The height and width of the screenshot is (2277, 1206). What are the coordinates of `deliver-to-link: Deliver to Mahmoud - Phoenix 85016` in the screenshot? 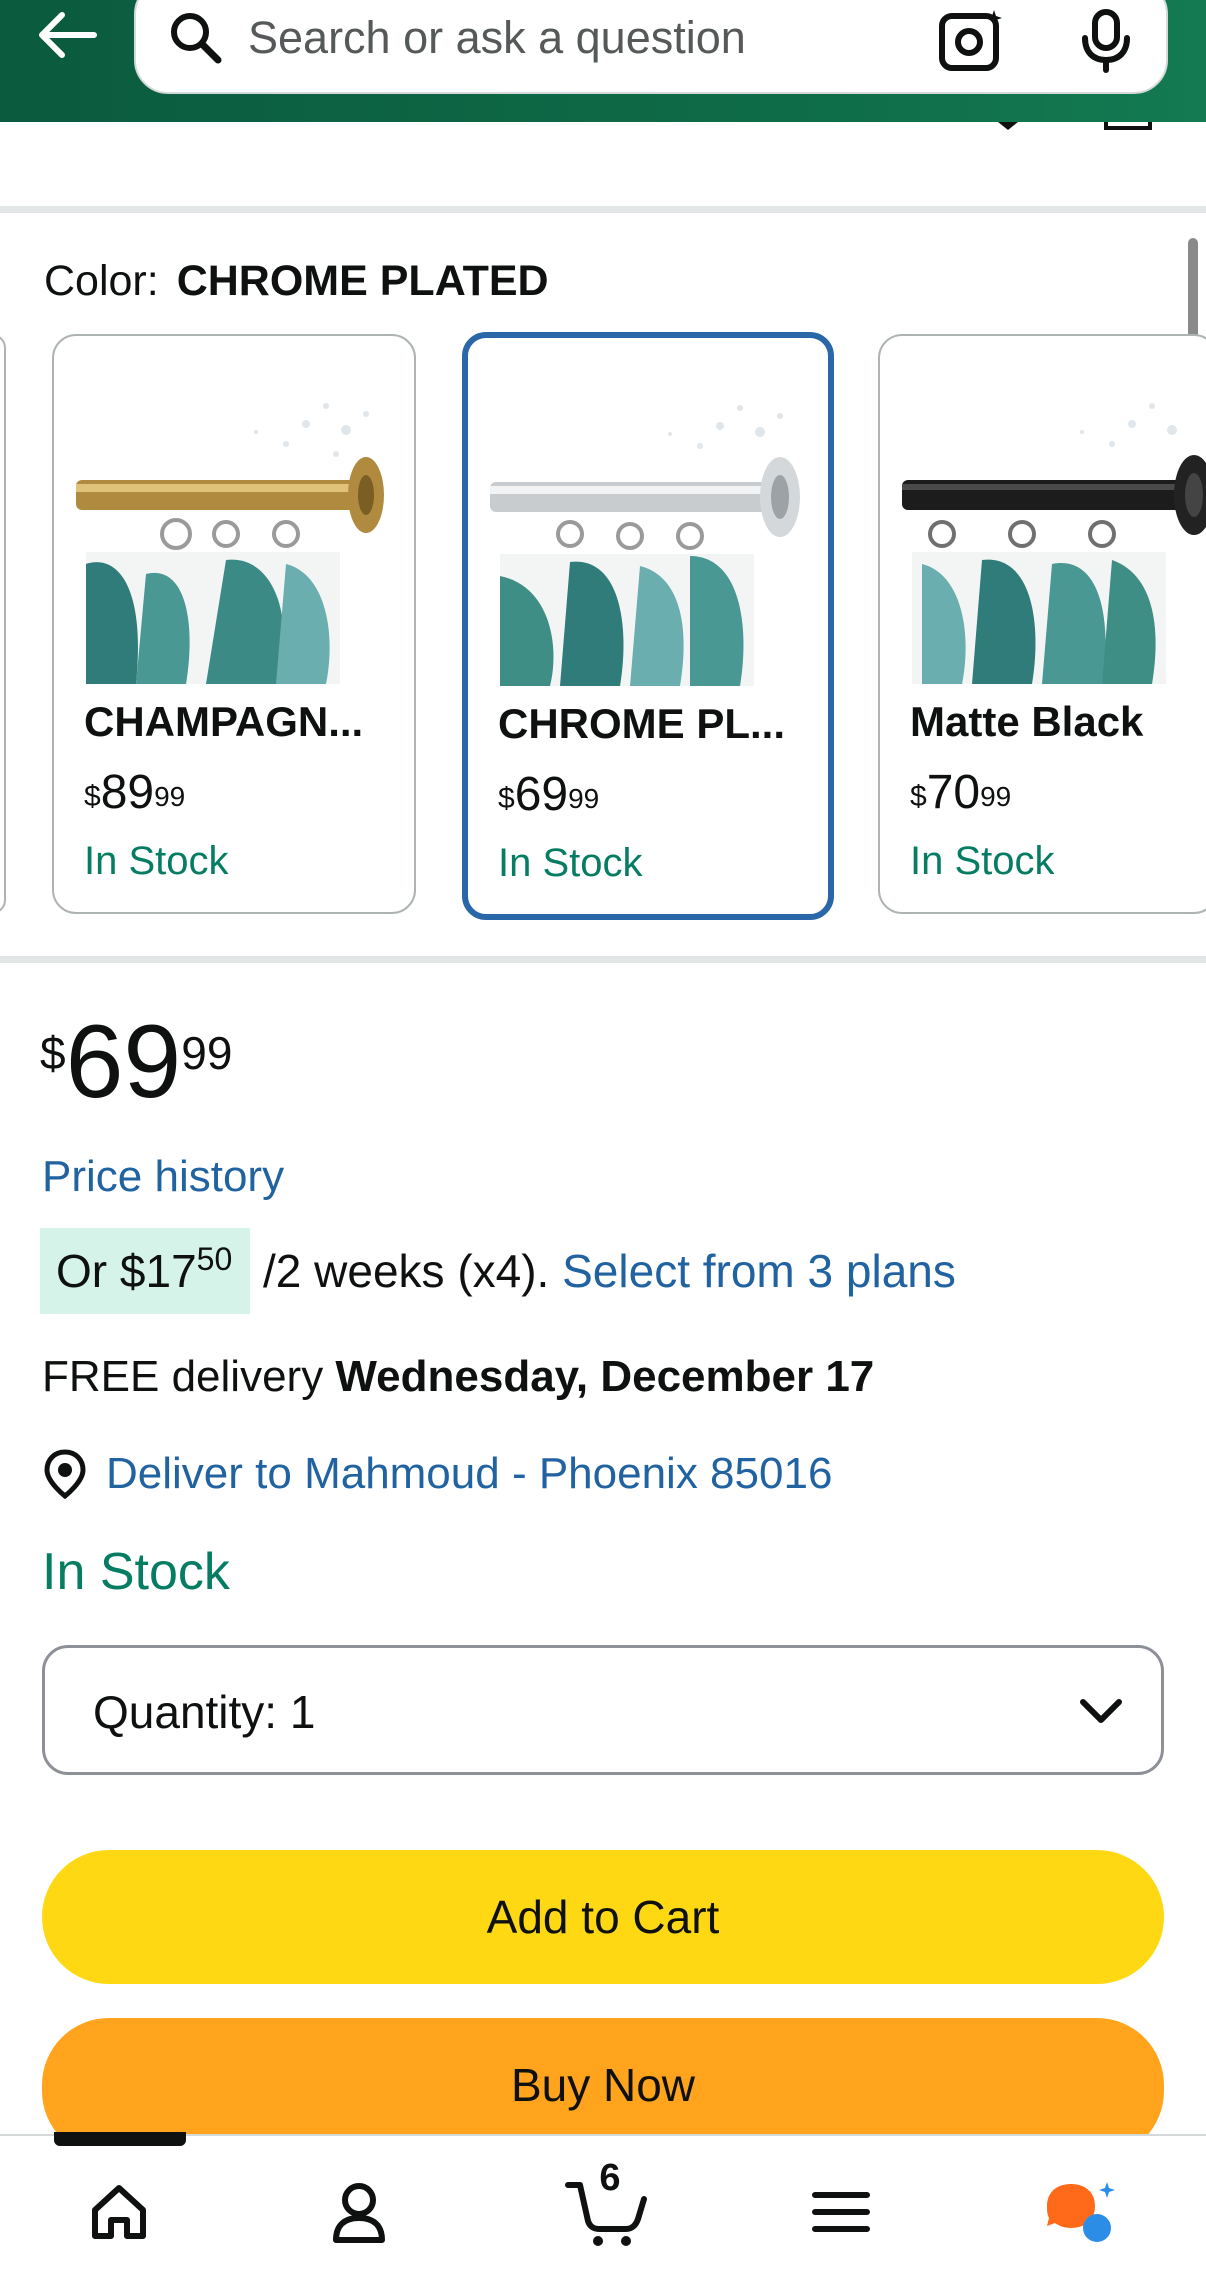 It's located at (437, 1474).